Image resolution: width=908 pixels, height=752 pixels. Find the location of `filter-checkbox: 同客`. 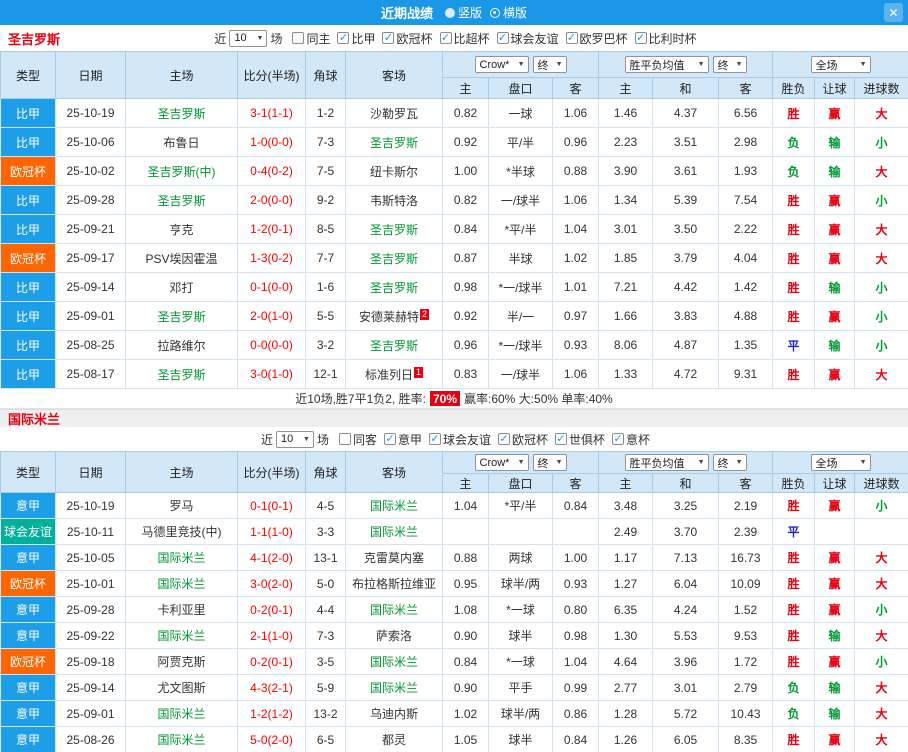

filter-checkbox: 同客 is located at coordinates (357, 439).